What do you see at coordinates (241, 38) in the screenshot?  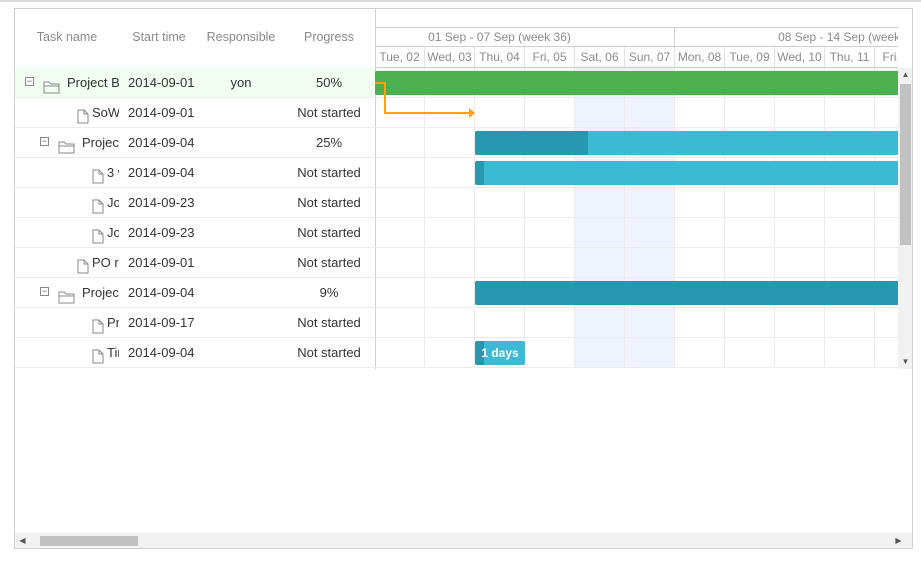 I see `column-header-responsible: Responsible` at bounding box center [241, 38].